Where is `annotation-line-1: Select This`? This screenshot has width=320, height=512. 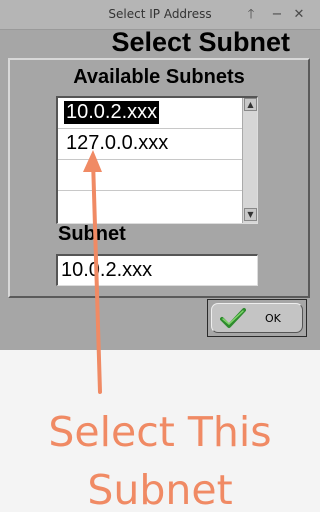 annotation-line-1: Select This is located at coordinates (160, 432).